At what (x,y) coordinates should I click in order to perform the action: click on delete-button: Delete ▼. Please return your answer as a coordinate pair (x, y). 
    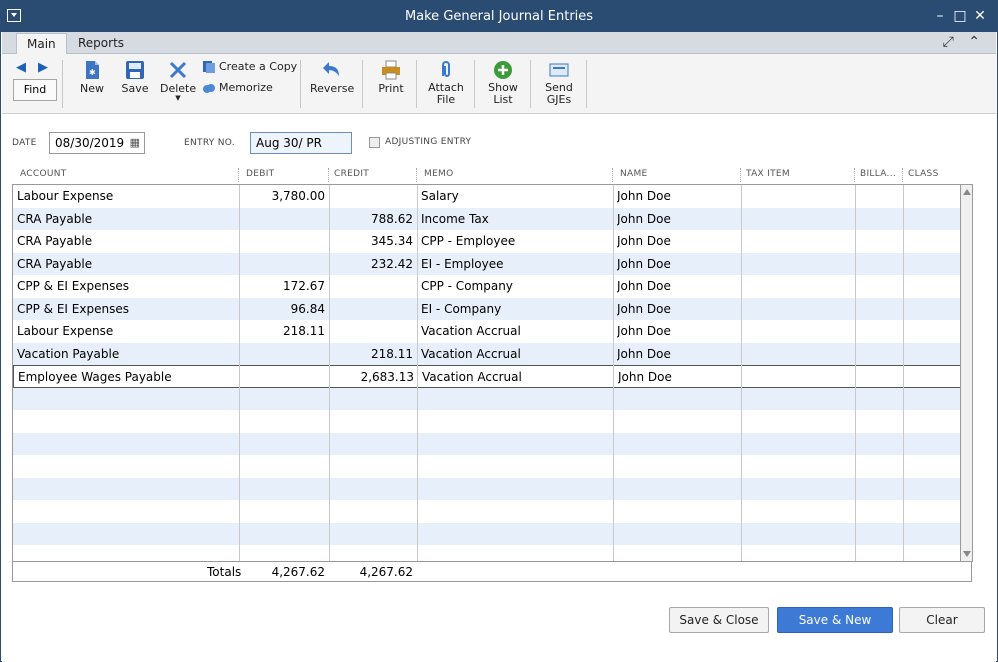
    Looking at the image, I should click on (178, 81).